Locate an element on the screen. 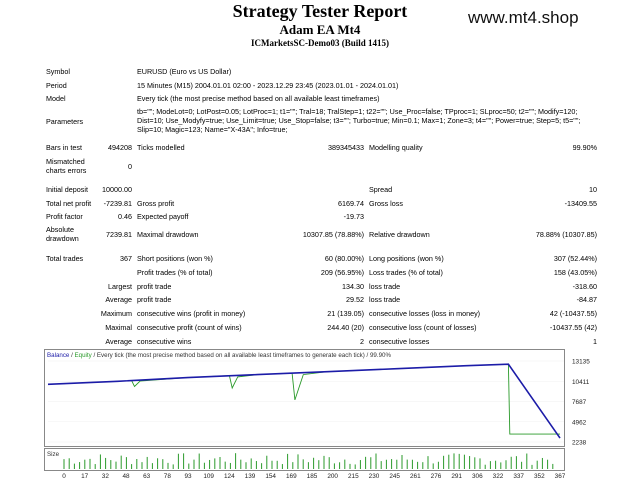  x-tick-label: 200 is located at coordinates (332, 476).